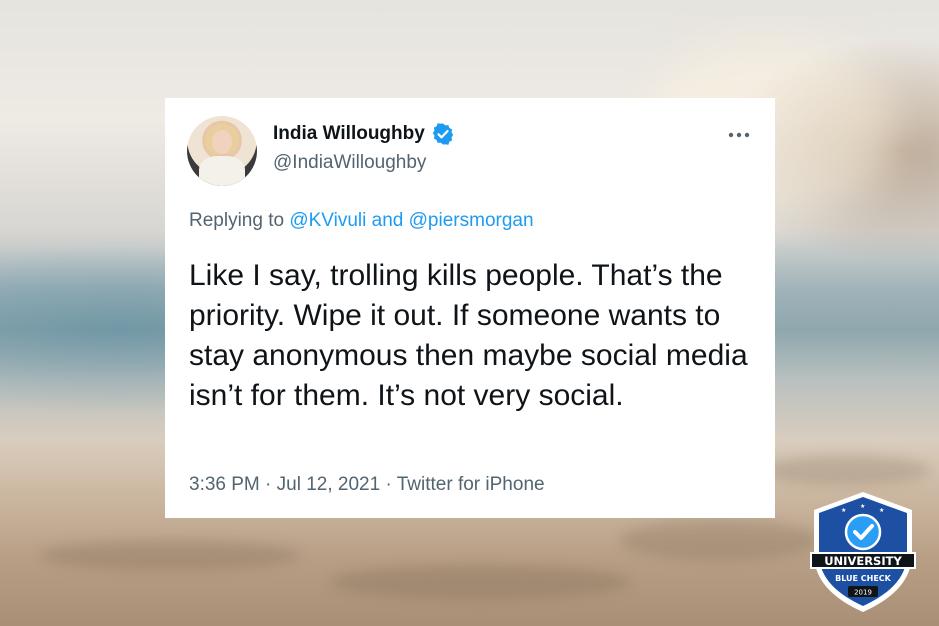 Image resolution: width=939 pixels, height=626 pixels. Describe the element at coordinates (222, 142) in the screenshot. I see `avatar-face` at that location.